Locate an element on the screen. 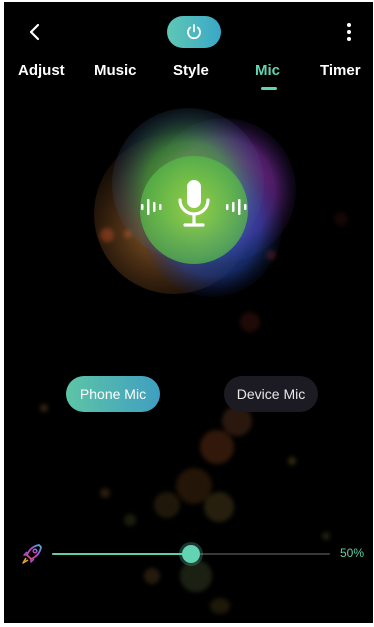 Image resolution: width=374 pixels, height=627 pixels. active-tab-indicator is located at coordinates (269, 88).